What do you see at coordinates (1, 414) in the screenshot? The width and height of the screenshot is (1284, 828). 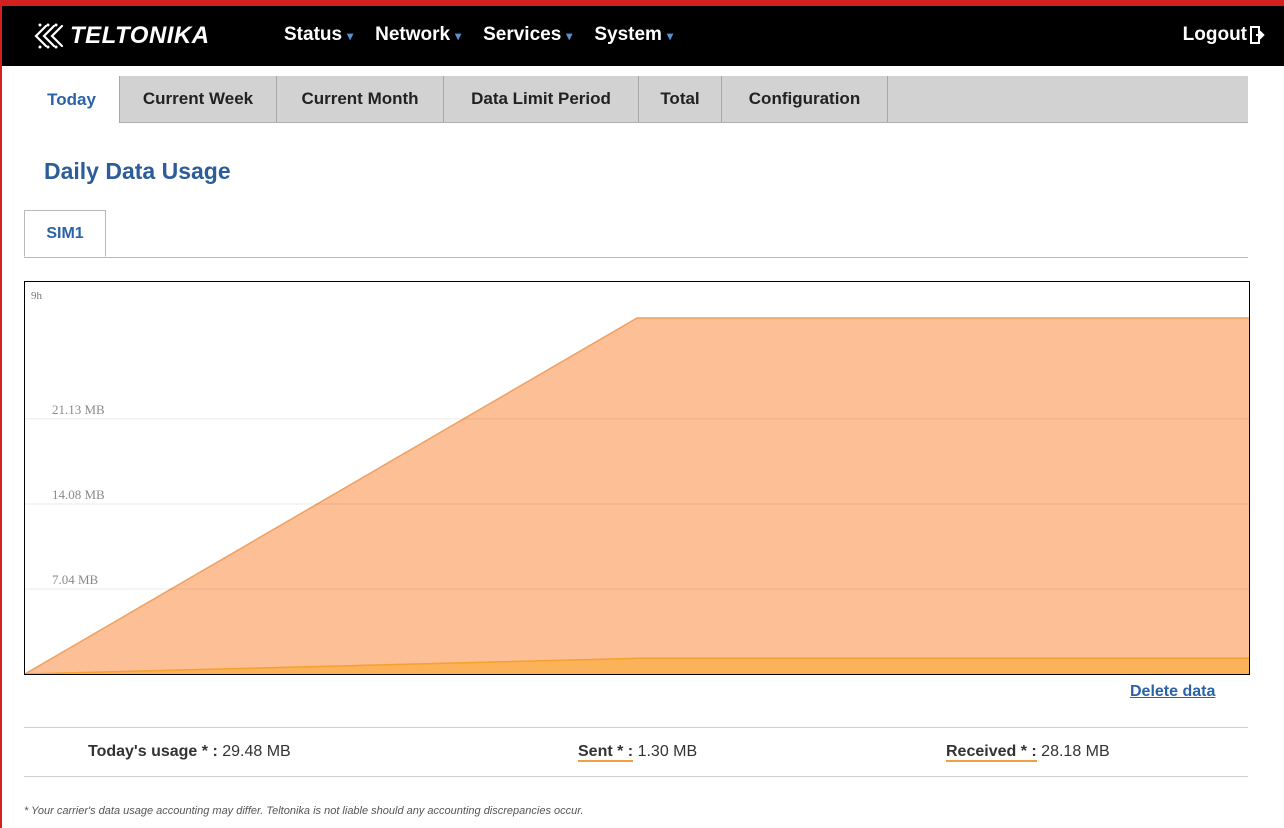 I see `window-frame-left` at bounding box center [1, 414].